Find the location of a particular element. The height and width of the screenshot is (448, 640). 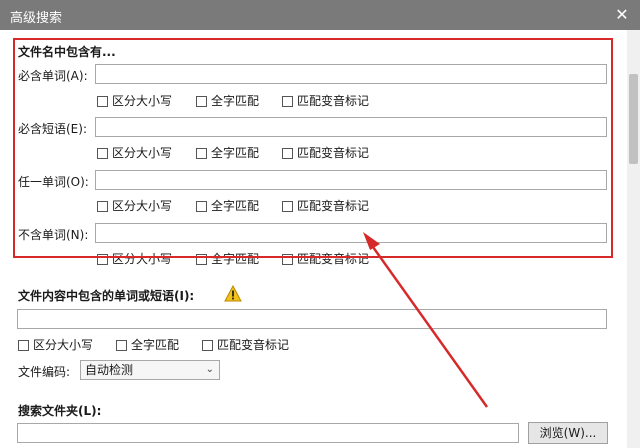

match-diacritics-checkbox-3: 匹配变音标记 is located at coordinates (325, 206).